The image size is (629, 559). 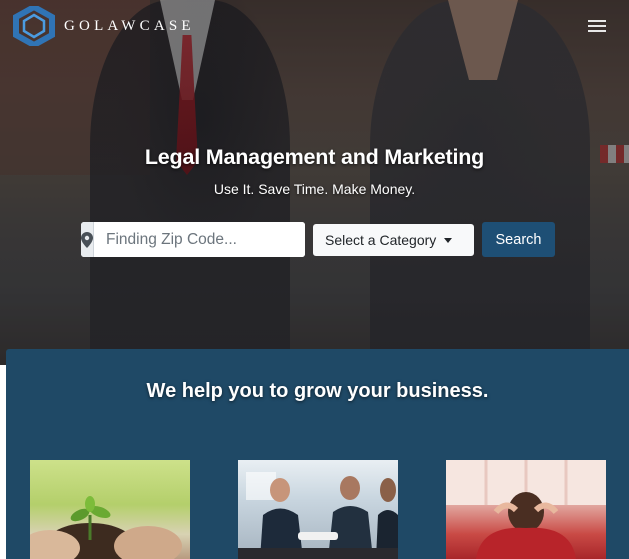 I want to click on zip-search-group, so click(x=193, y=239).